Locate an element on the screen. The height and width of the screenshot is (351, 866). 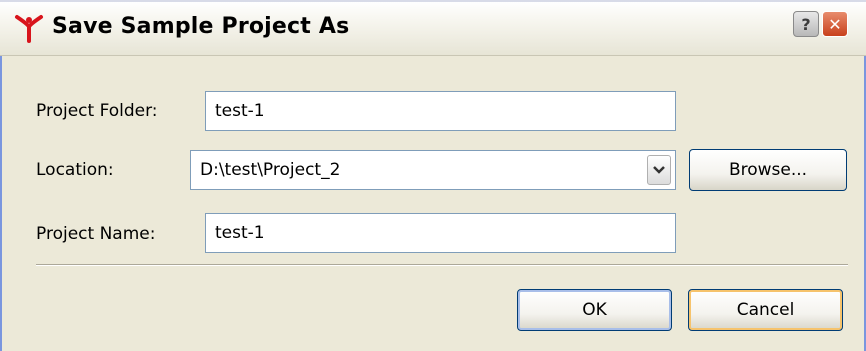
separator is located at coordinates (442, 265).